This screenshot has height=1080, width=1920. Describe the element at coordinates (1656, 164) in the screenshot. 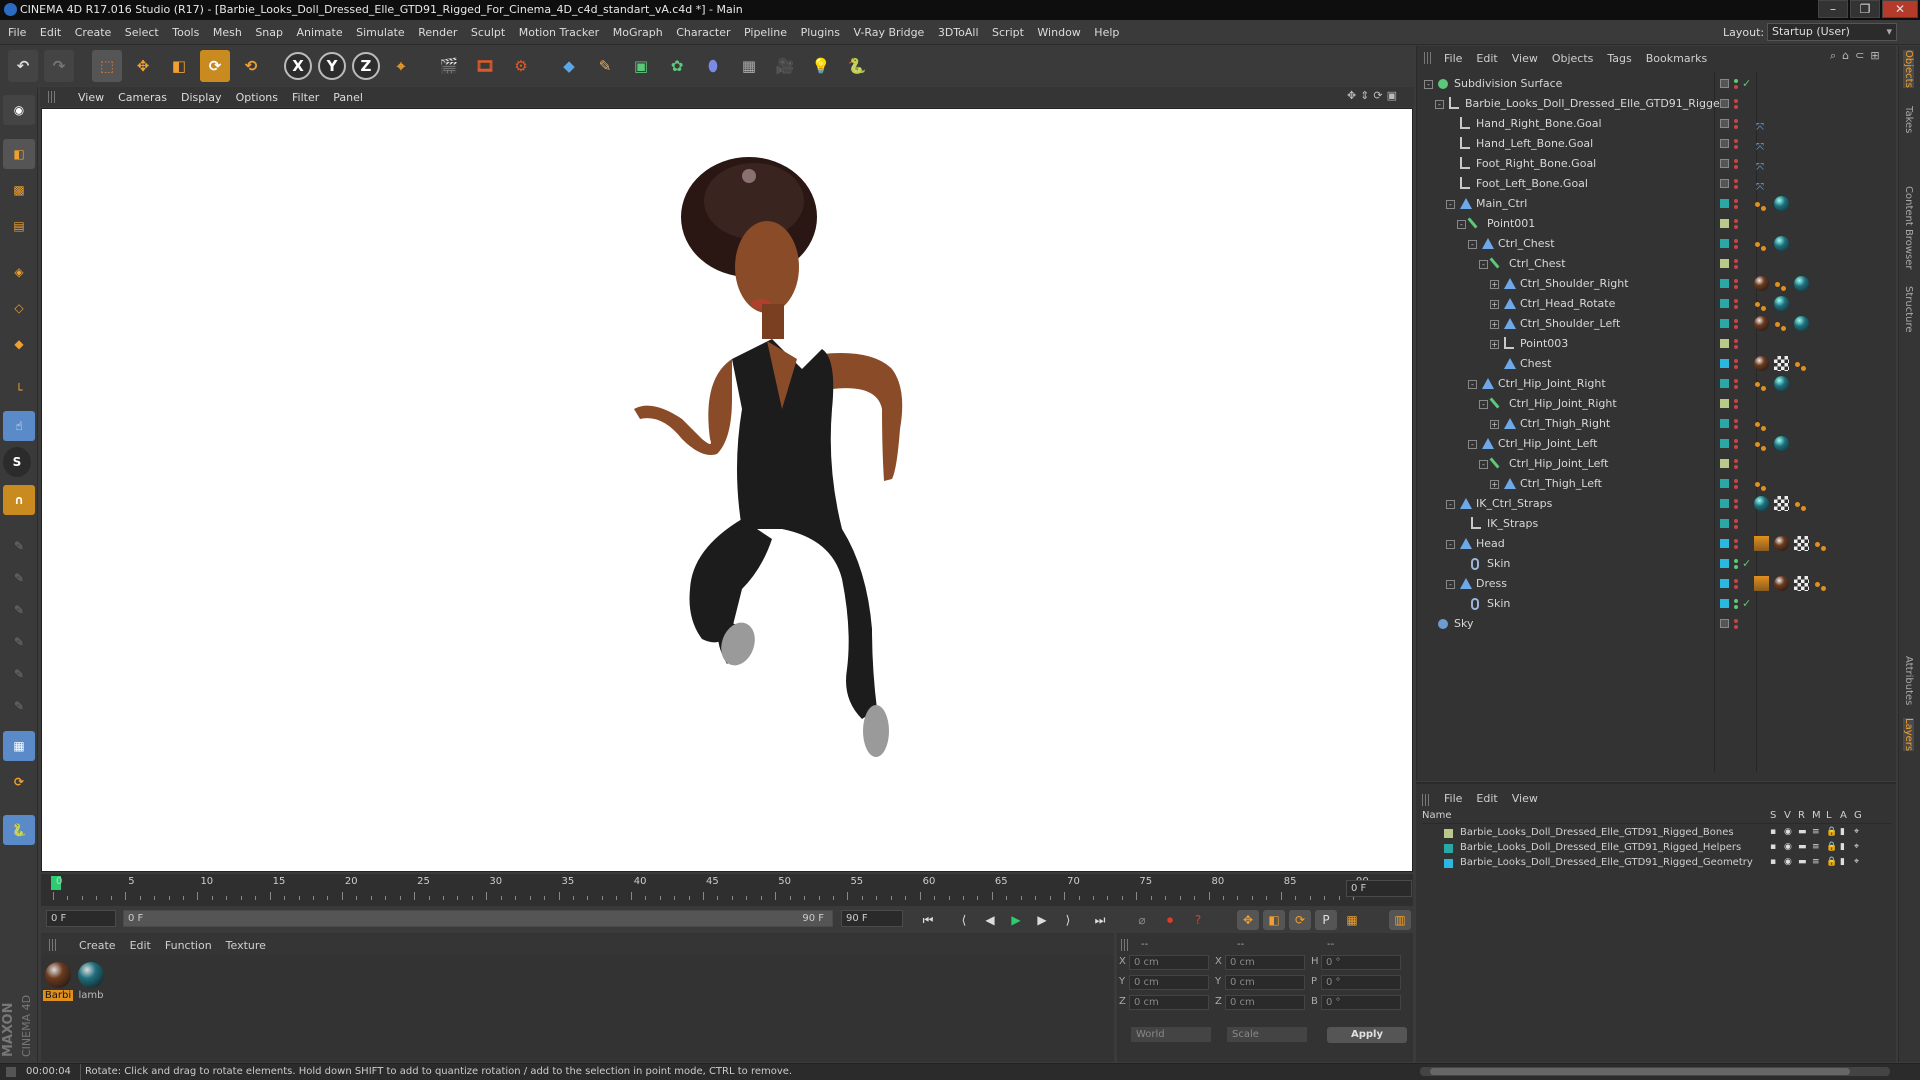

I see `object-row: Foot_Right_Bone.Goal ⤧` at that location.